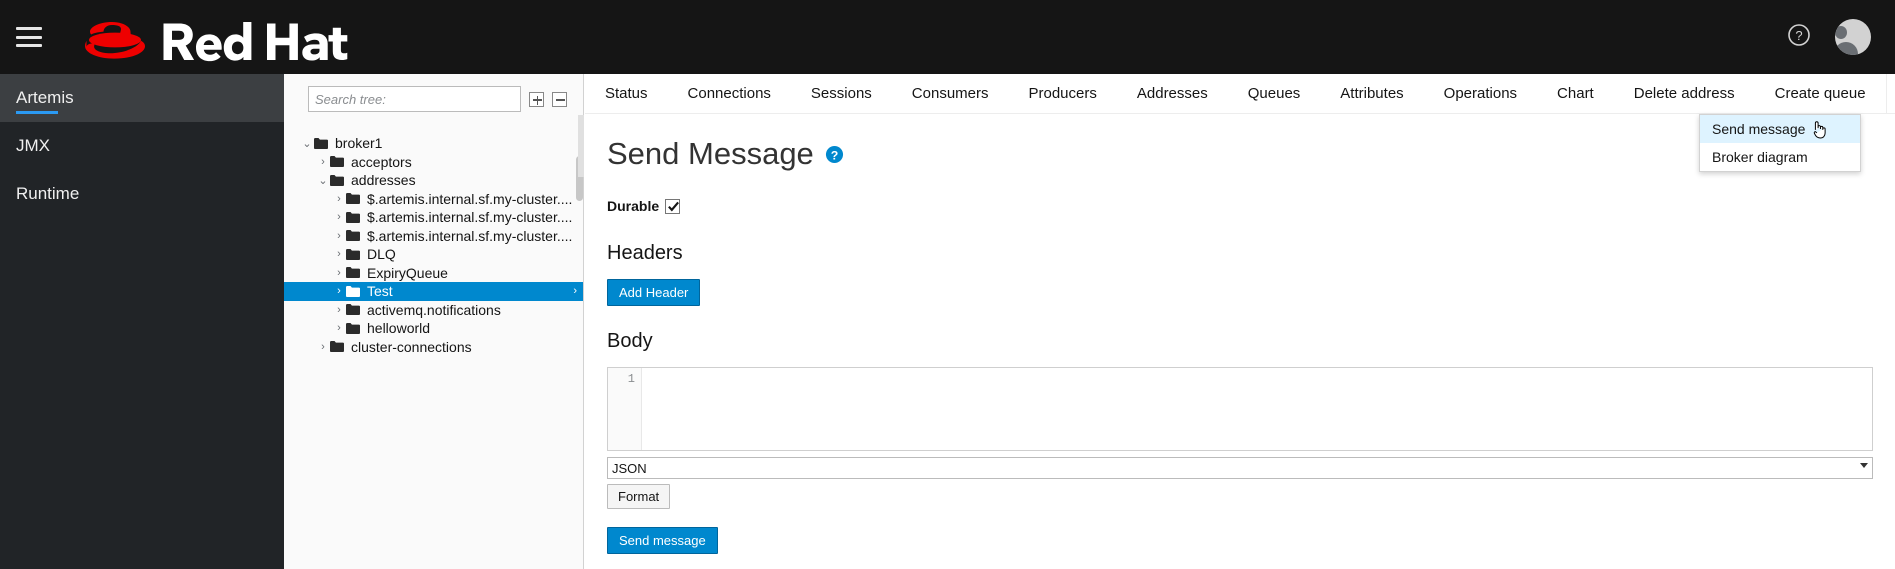 The height and width of the screenshot is (569, 1895). I want to click on expand-all-icon, so click(536, 99).